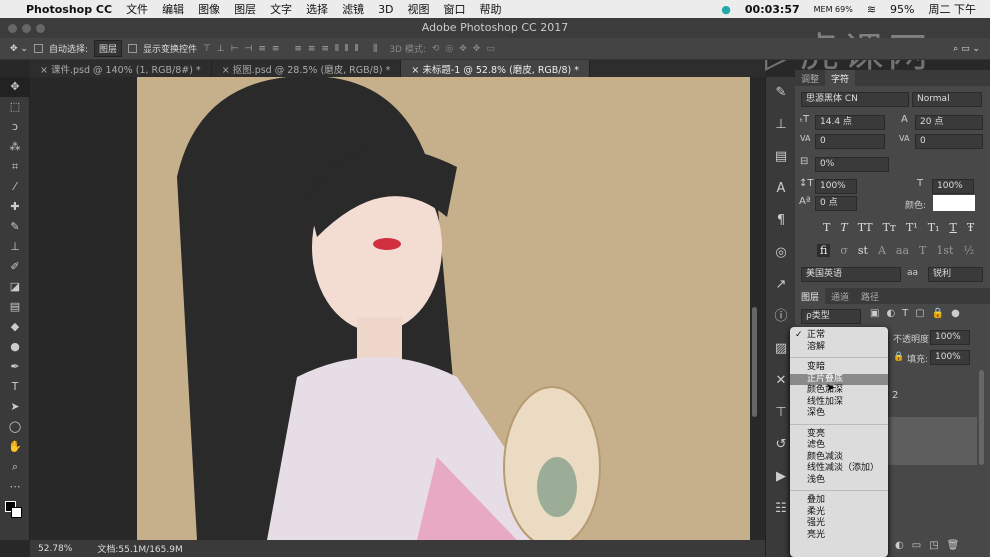 The image size is (990, 557). What do you see at coordinates (38, 48) in the screenshot?
I see `auto-select-checkbox` at bounding box center [38, 48].